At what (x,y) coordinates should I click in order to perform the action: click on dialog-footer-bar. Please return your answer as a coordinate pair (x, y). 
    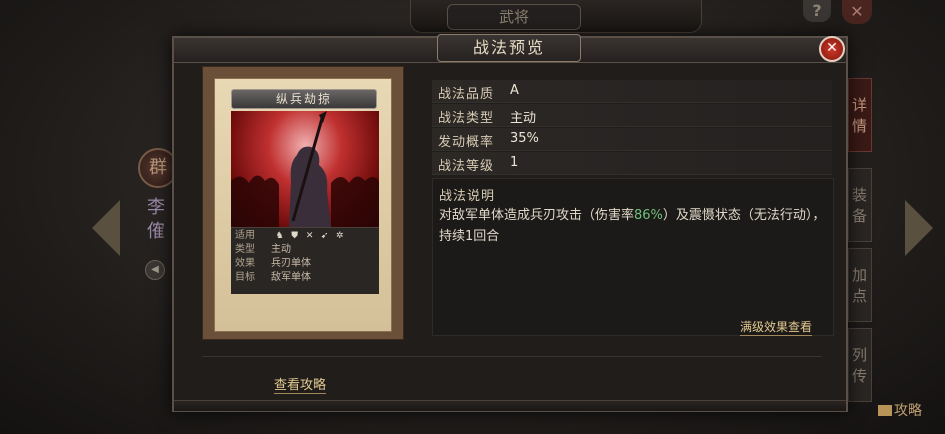
    Looking at the image, I should click on (510, 405).